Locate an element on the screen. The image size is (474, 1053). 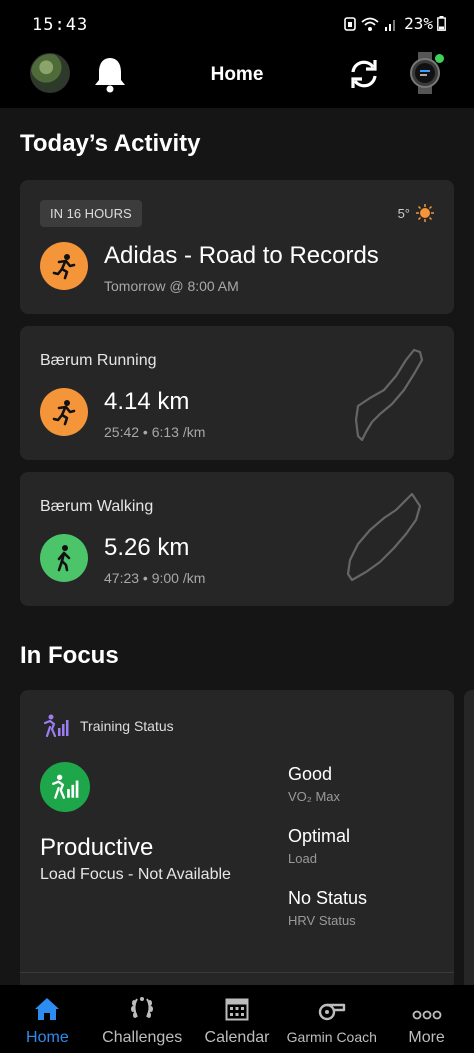
battery-percent: 23% is located at coordinates (418, 23).